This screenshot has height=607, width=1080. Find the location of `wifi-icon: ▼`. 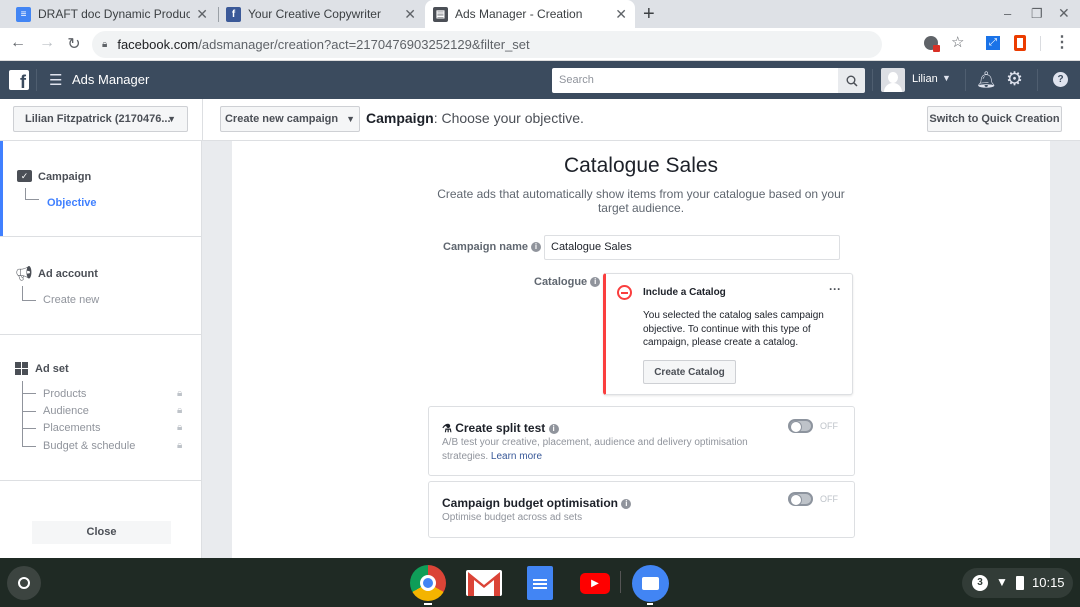

wifi-icon: ▼ is located at coordinates (1002, 582).